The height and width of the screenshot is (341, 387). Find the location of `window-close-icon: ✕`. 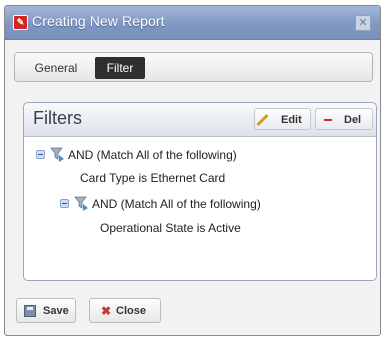

window-close-icon: ✕ is located at coordinates (363, 23).